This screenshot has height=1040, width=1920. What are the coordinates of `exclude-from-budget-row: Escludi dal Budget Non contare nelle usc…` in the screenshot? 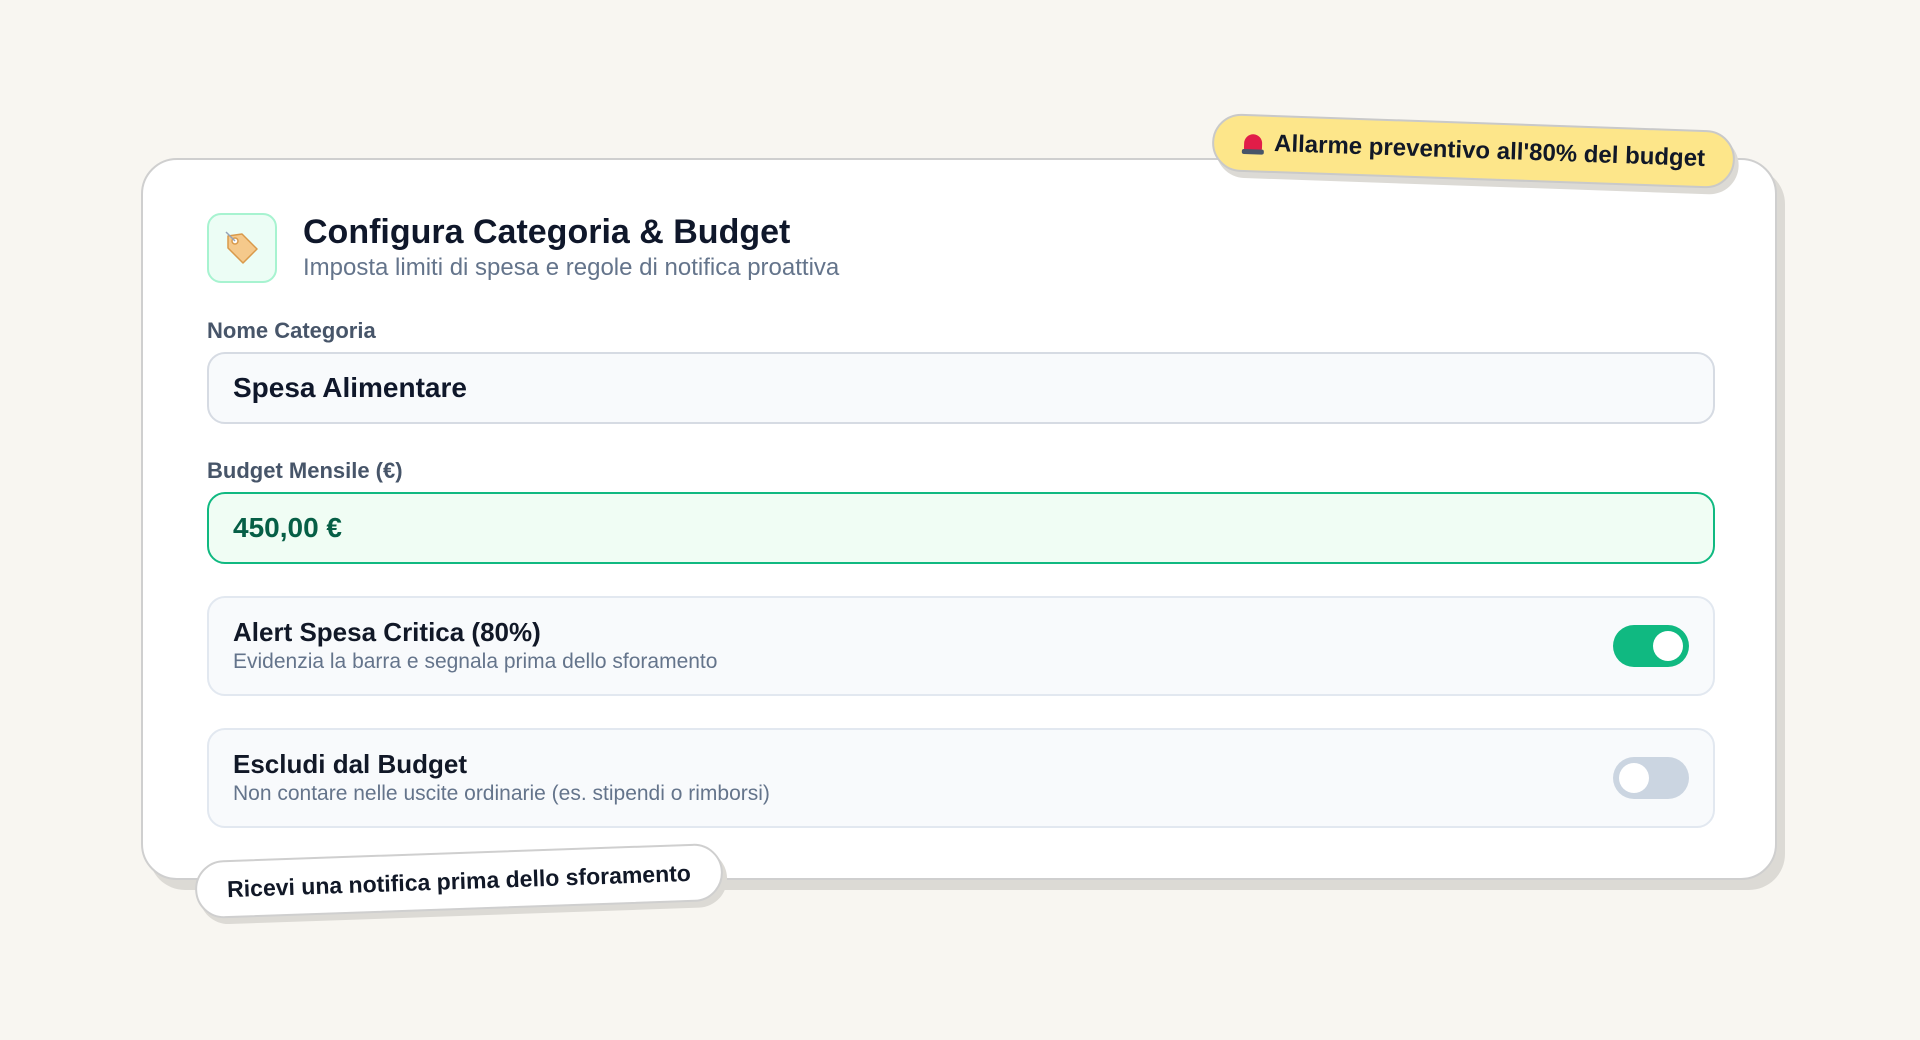 It's located at (961, 778).